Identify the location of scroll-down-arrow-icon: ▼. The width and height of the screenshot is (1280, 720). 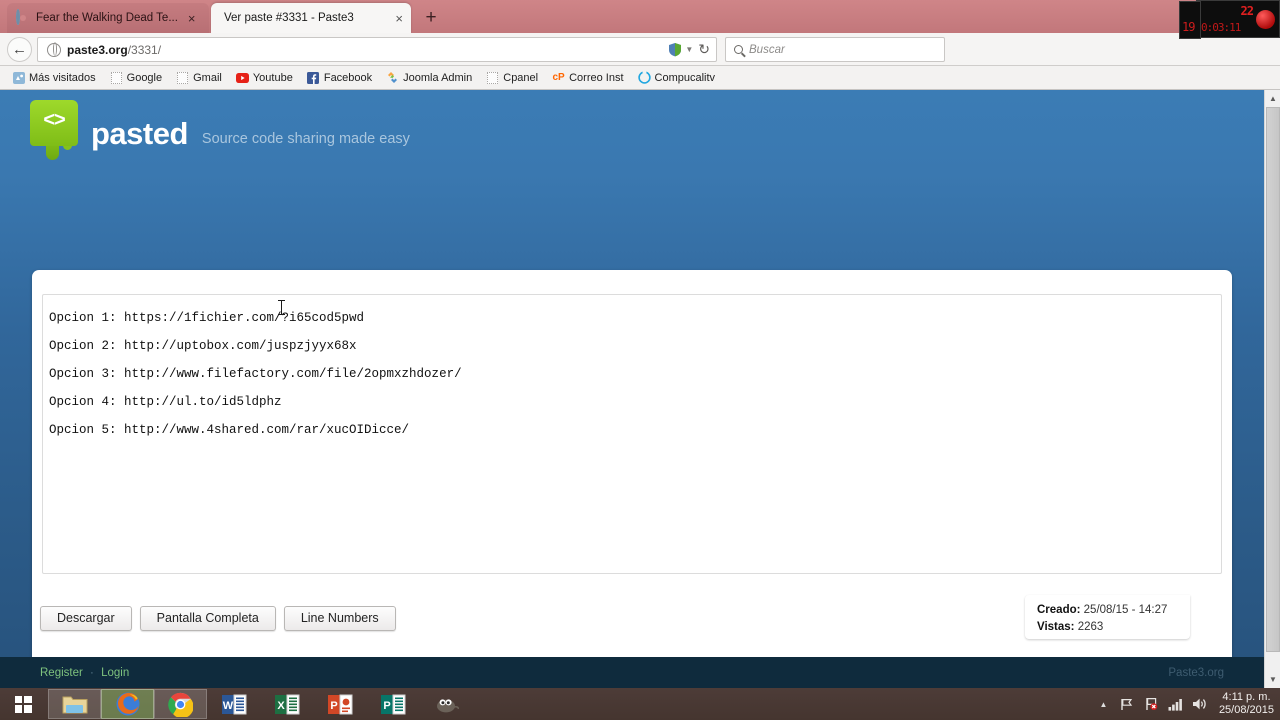
(1272, 679).